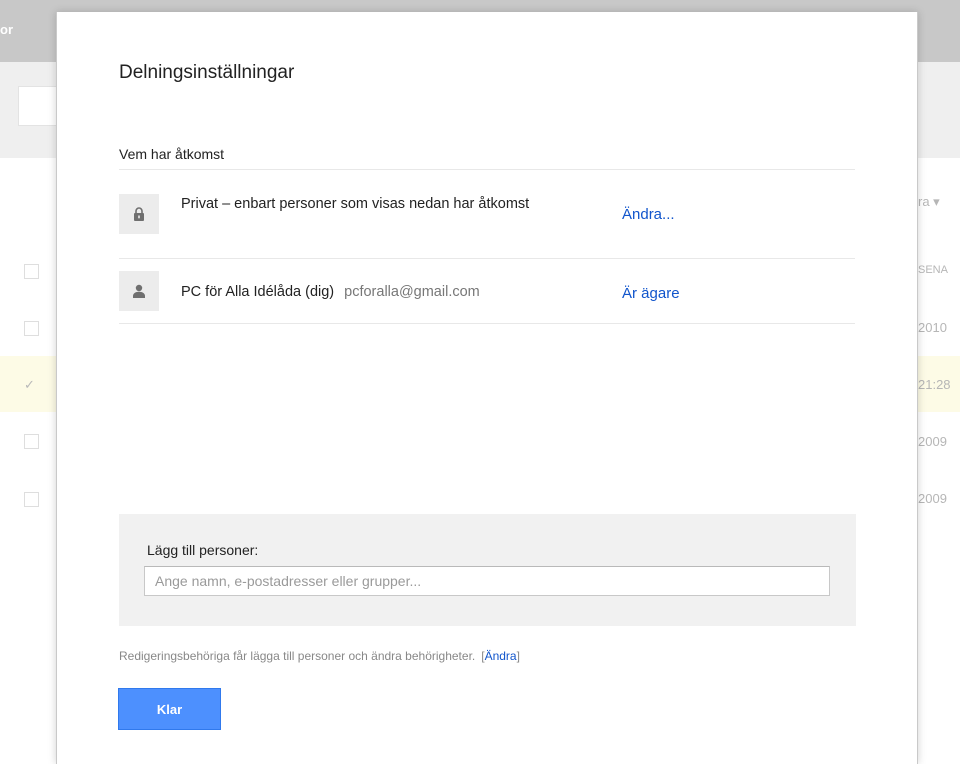  Describe the element at coordinates (934, 384) in the screenshot. I see `row-date: 21:28` at that location.